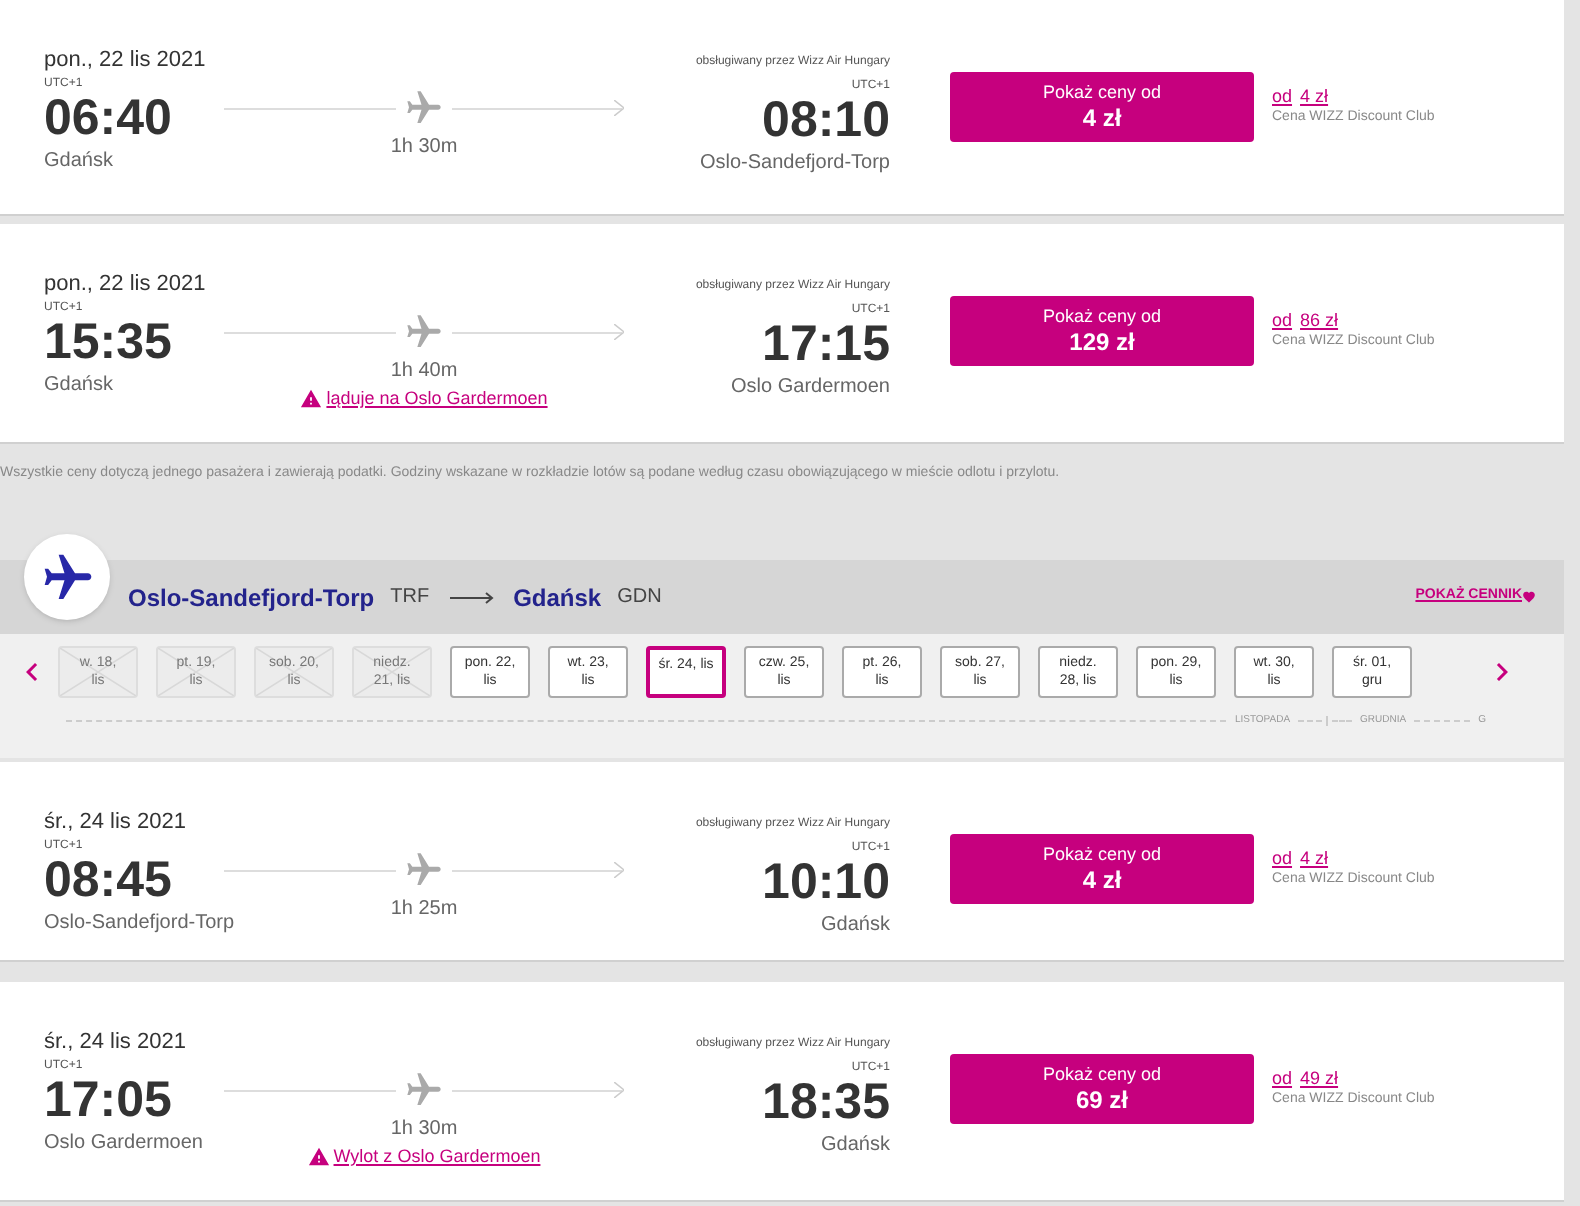 This screenshot has height=1206, width=1580. What do you see at coordinates (471, 597) in the screenshot?
I see `arrow-icon` at bounding box center [471, 597].